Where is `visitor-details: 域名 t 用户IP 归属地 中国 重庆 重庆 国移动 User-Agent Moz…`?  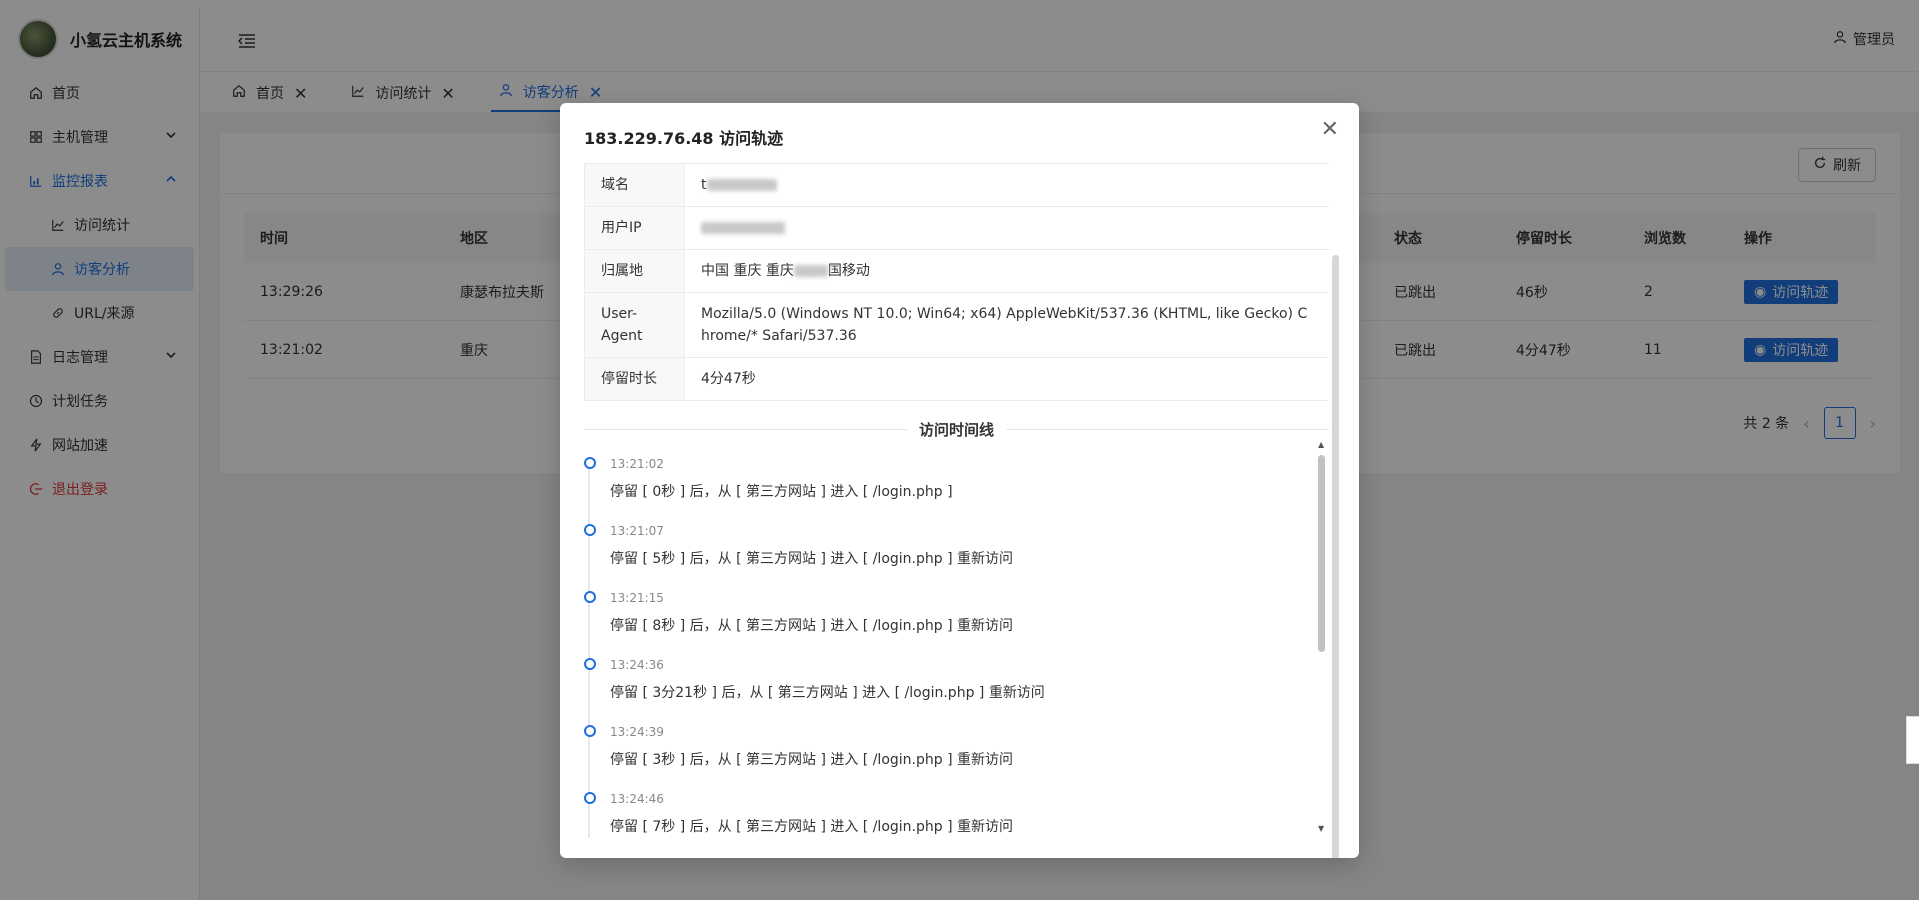 visitor-details: 域名 t 用户IP 归属地 中国 重庆 重庆 国移动 User-Agent Moz… is located at coordinates (956, 282).